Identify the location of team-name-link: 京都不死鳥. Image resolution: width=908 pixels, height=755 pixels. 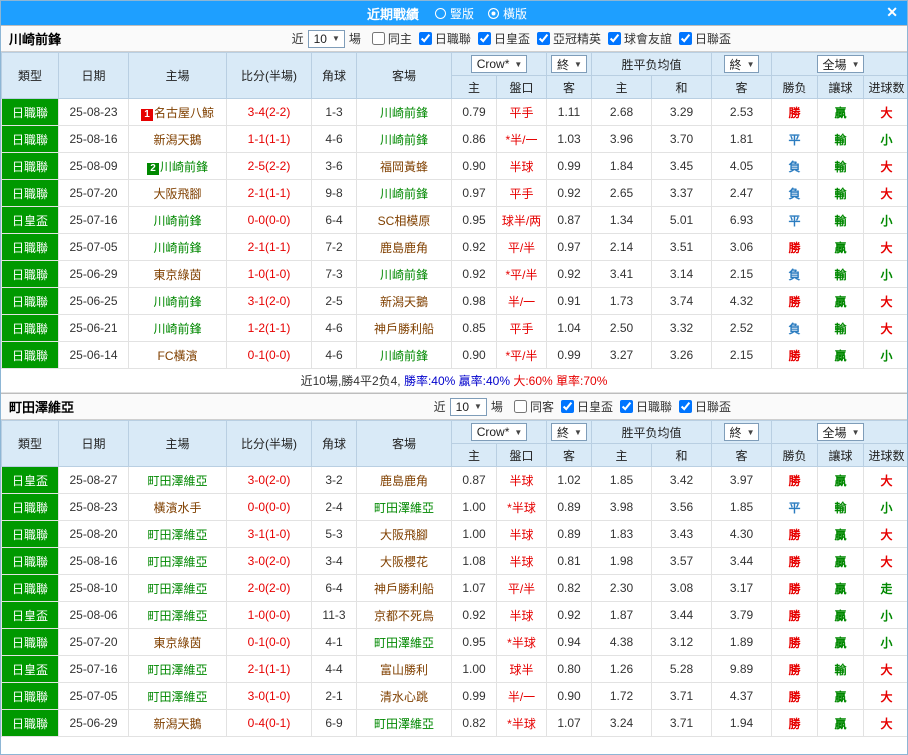
(404, 616).